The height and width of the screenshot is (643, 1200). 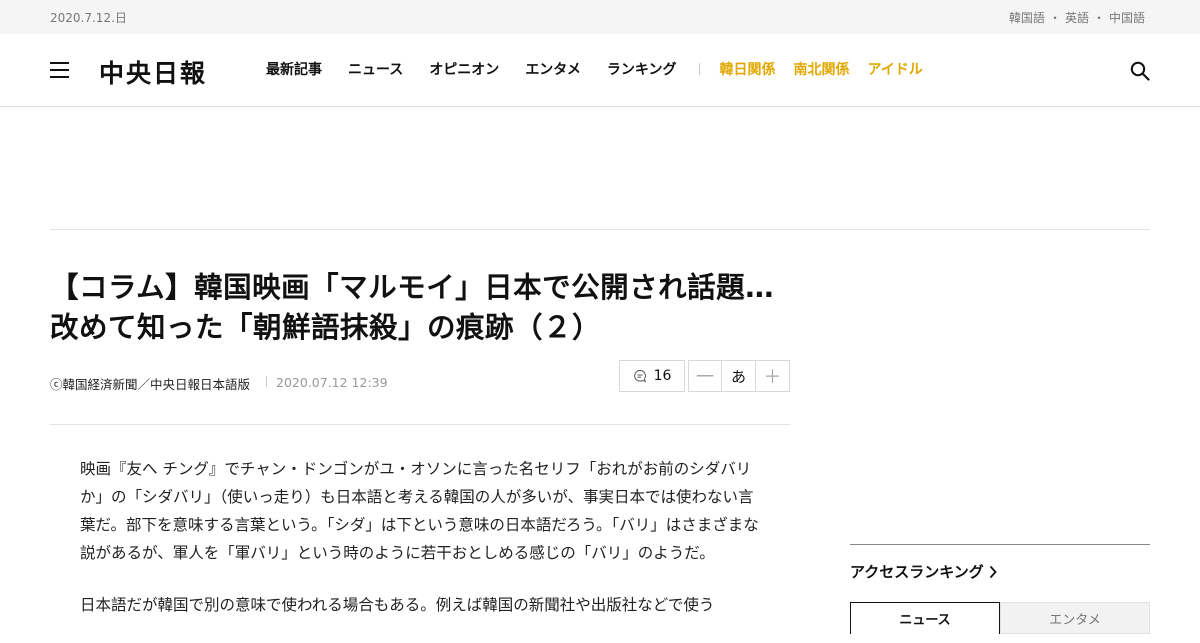 What do you see at coordinates (1027, 17) in the screenshot?
I see `language-link-korean: 韓国語` at bounding box center [1027, 17].